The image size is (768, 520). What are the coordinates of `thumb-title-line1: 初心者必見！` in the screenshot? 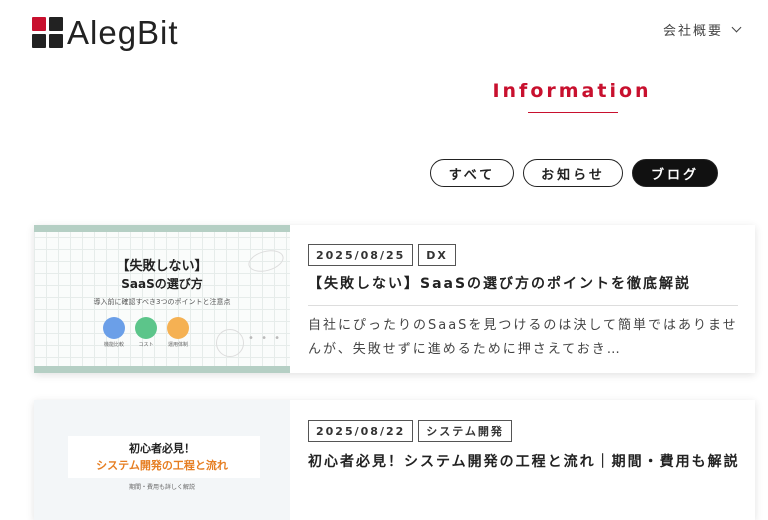 It's located at (162, 448).